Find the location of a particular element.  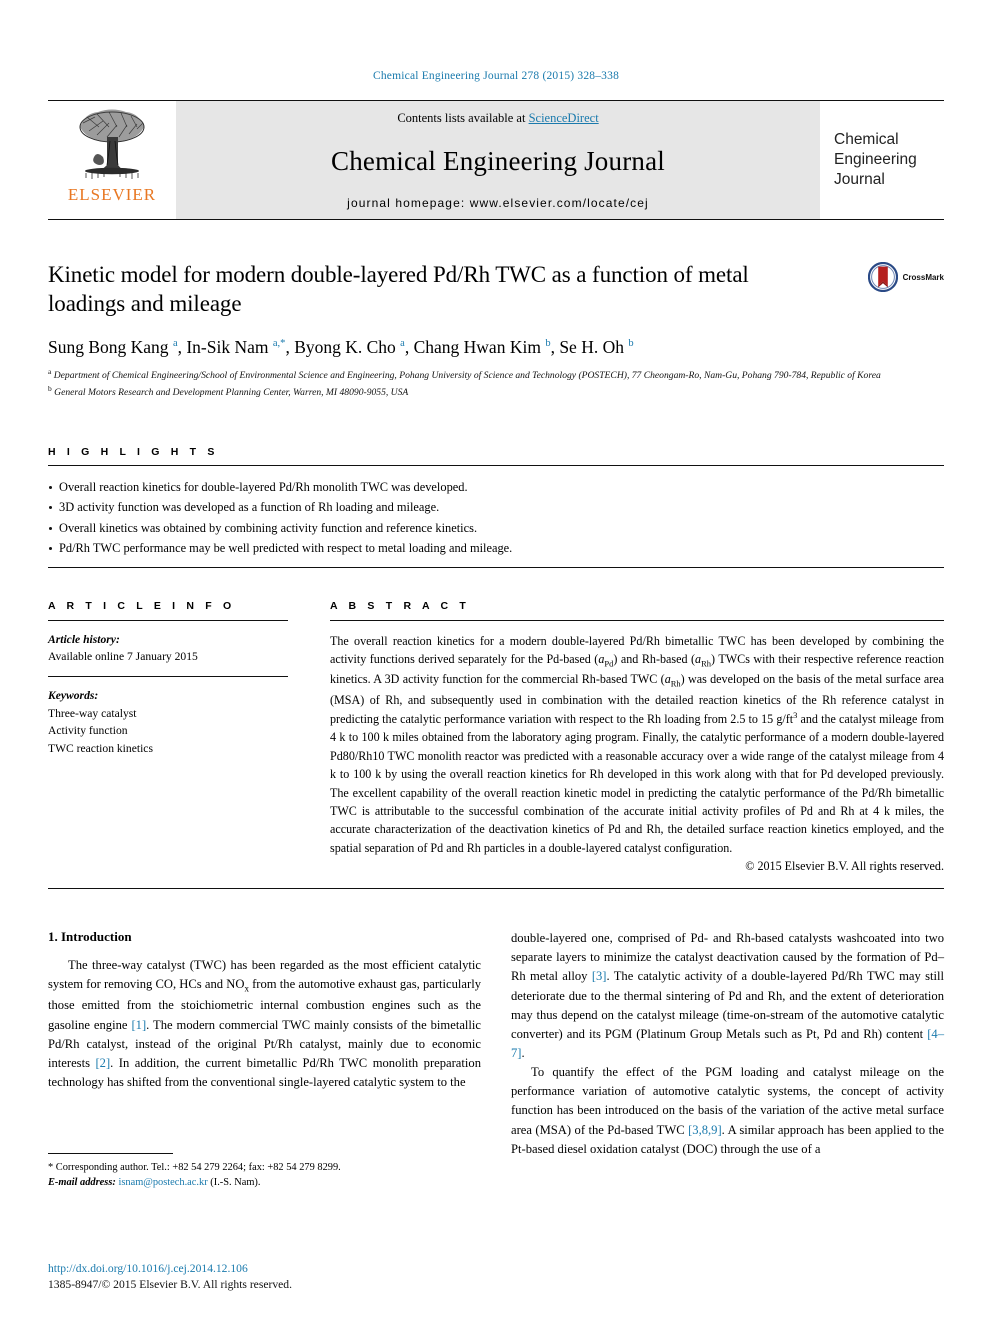

cover-line-3: Journal is located at coordinates (859, 179).